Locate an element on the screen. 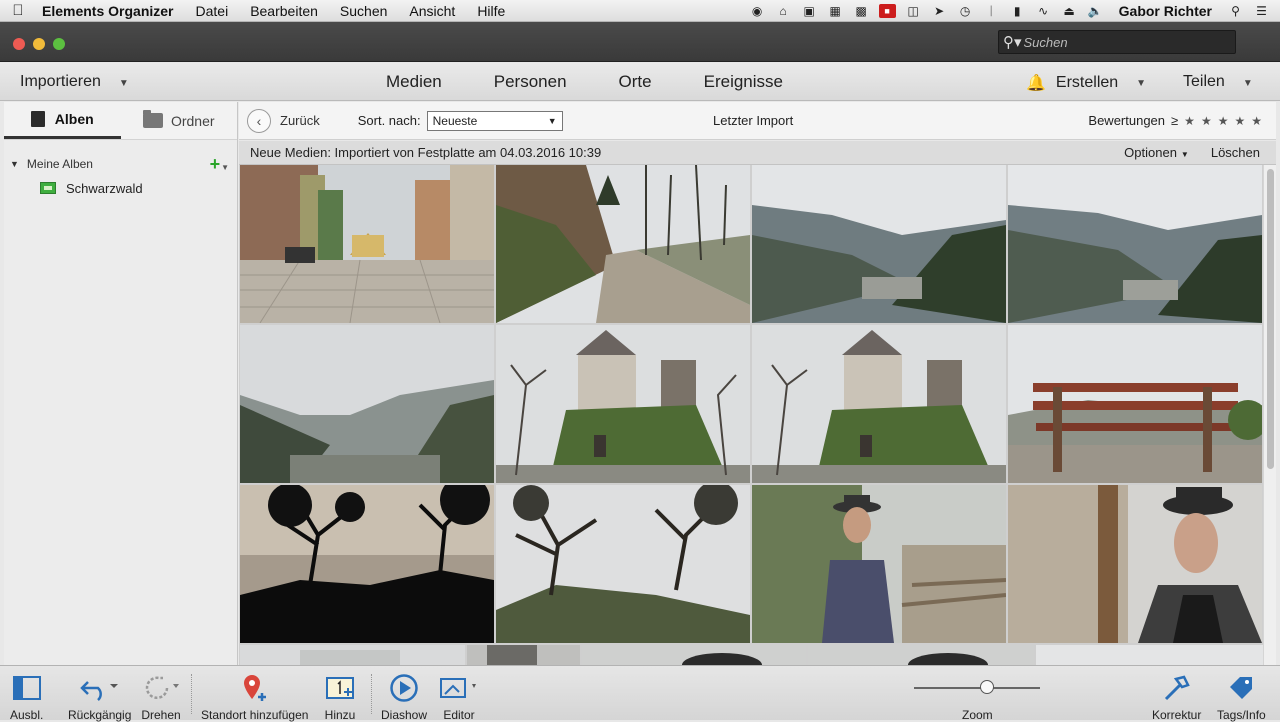 This screenshot has width=1280, height=722. star-icon-5: ★ is located at coordinates (1256, 121).